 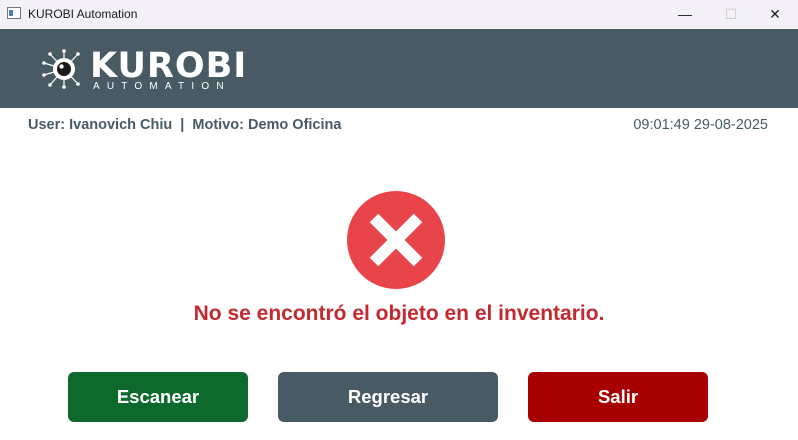 I want to click on app-icon, so click(x=14, y=13).